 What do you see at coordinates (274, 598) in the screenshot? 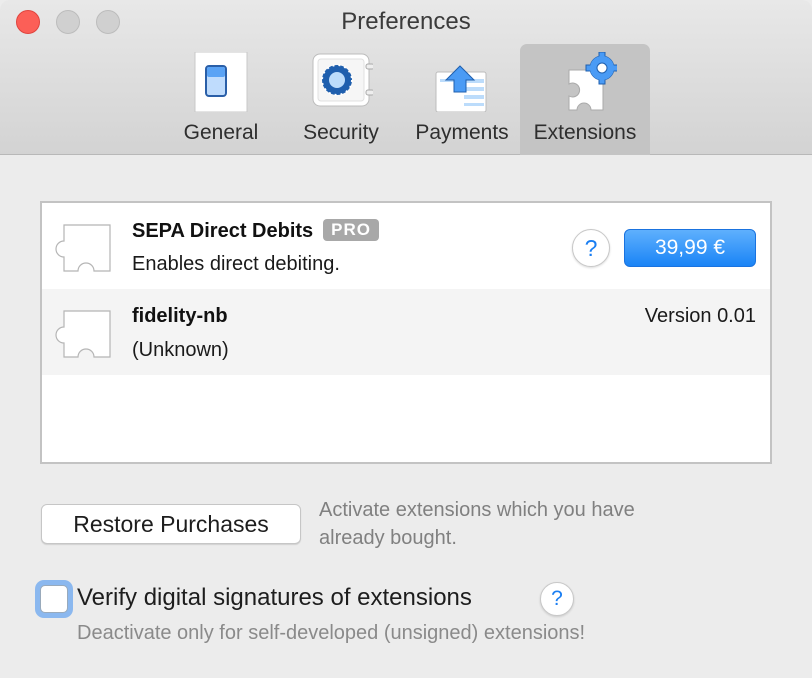
I see `verify-signatures-label: Verify digital signatures of extensions` at bounding box center [274, 598].